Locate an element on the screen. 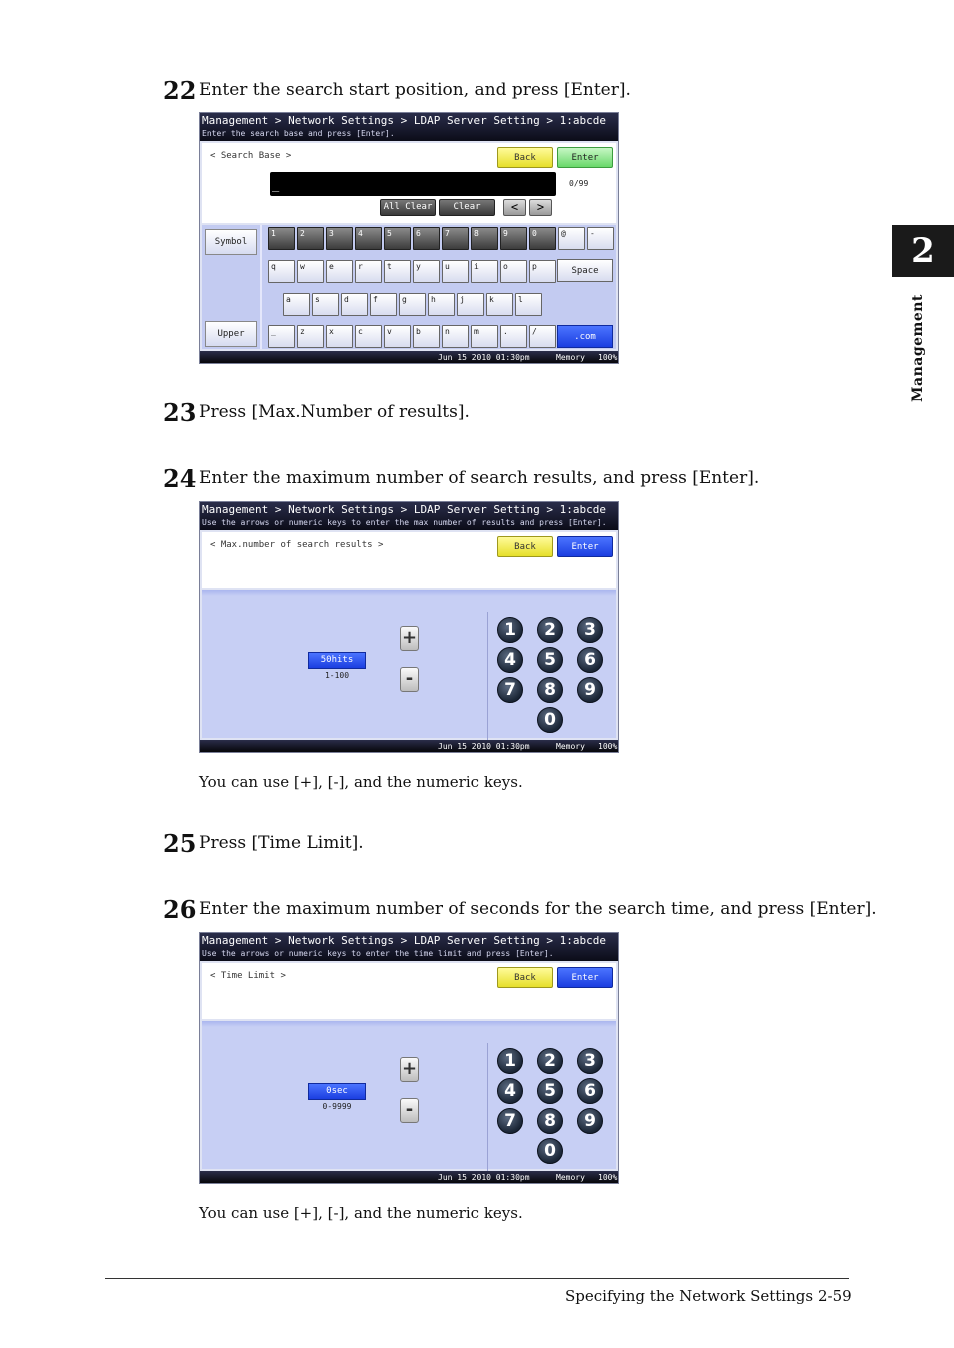 Image resolution: width=954 pixels, height=1348 pixels. key-3-9: / is located at coordinates (542, 336).